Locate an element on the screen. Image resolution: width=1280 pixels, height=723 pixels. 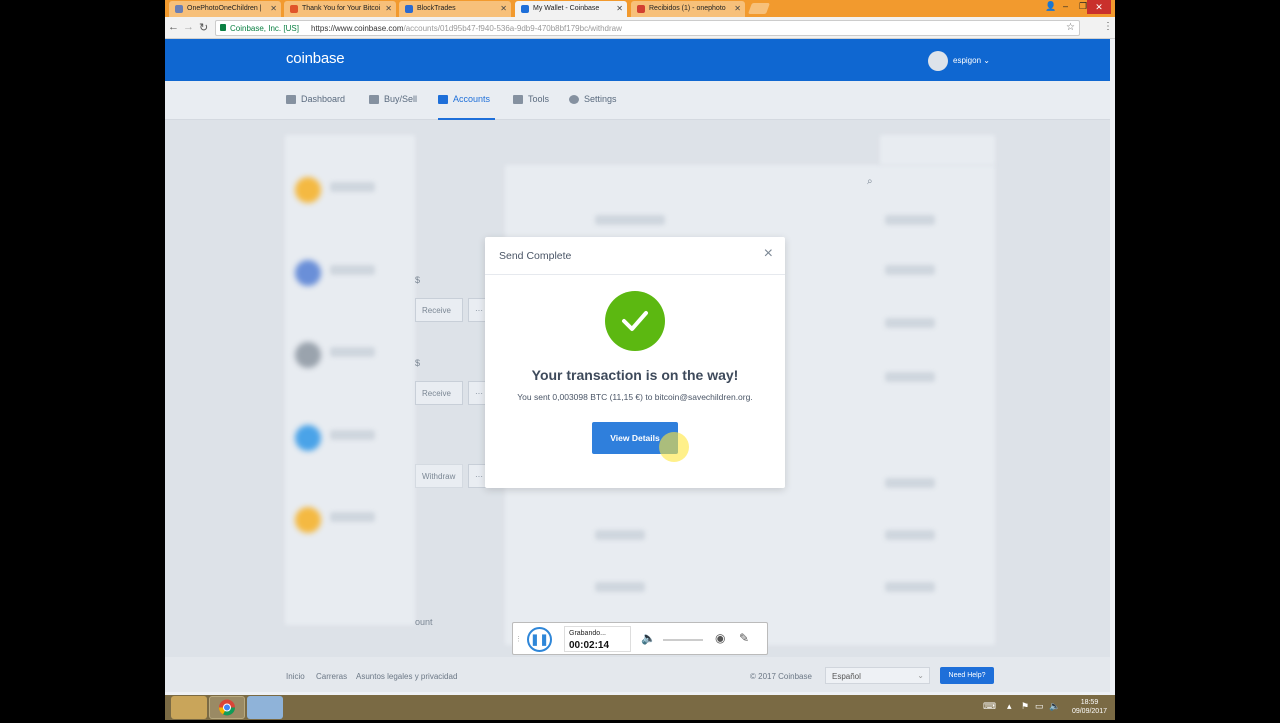
search-icon: ⌕ is located at coordinates (870, 181).